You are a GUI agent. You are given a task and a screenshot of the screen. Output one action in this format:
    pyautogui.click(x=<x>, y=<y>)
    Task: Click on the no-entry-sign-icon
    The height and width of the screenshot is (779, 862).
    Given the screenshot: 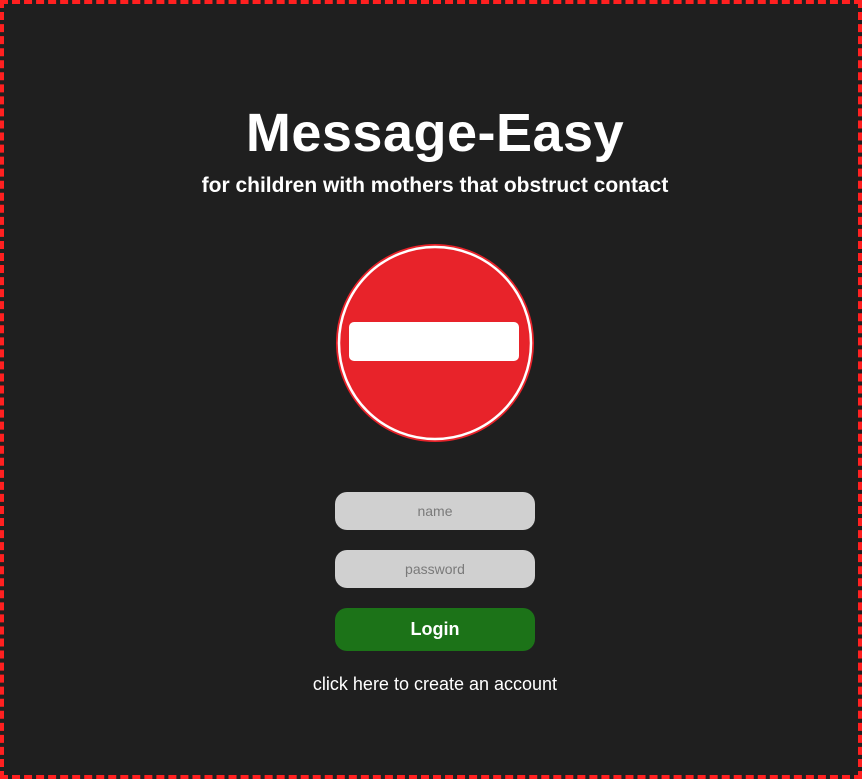 What is the action you would take?
    pyautogui.click(x=435, y=343)
    